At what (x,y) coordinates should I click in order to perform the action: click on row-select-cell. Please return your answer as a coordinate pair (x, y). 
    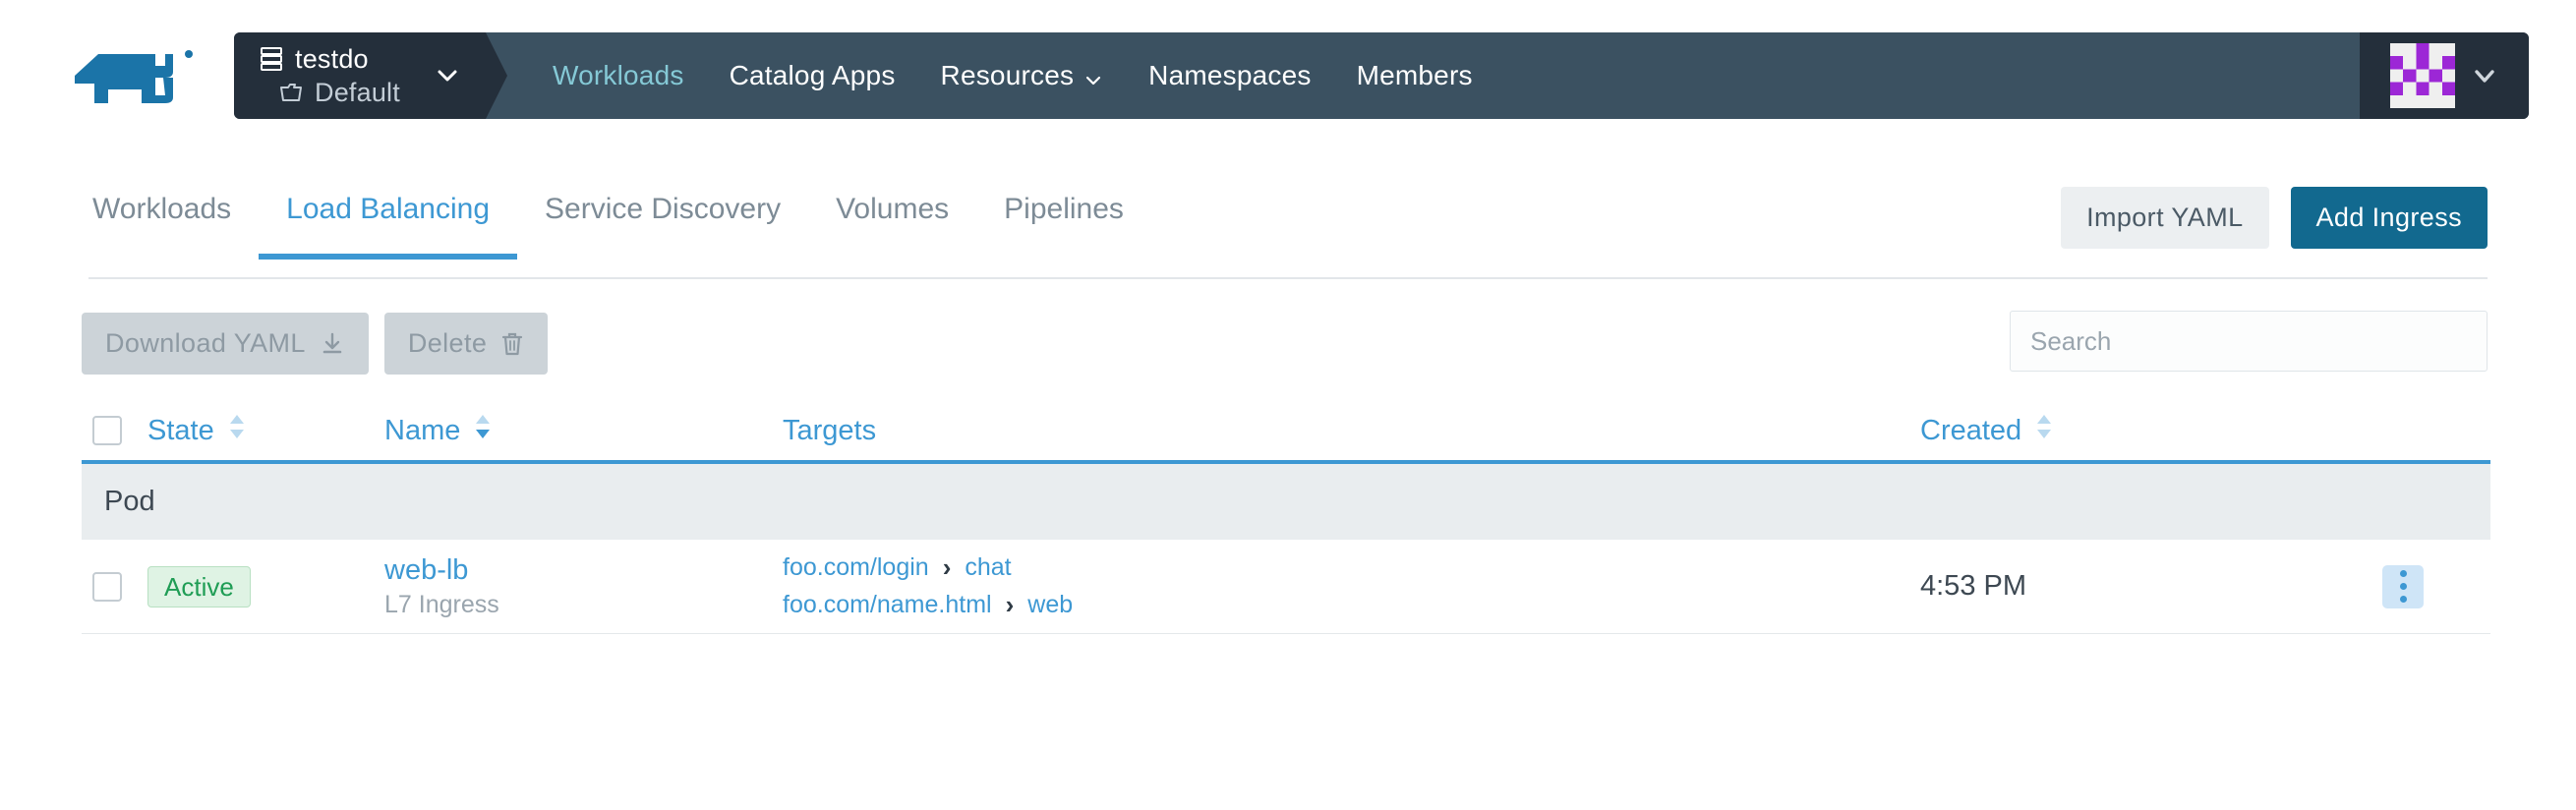
    Looking at the image, I should click on (119, 586).